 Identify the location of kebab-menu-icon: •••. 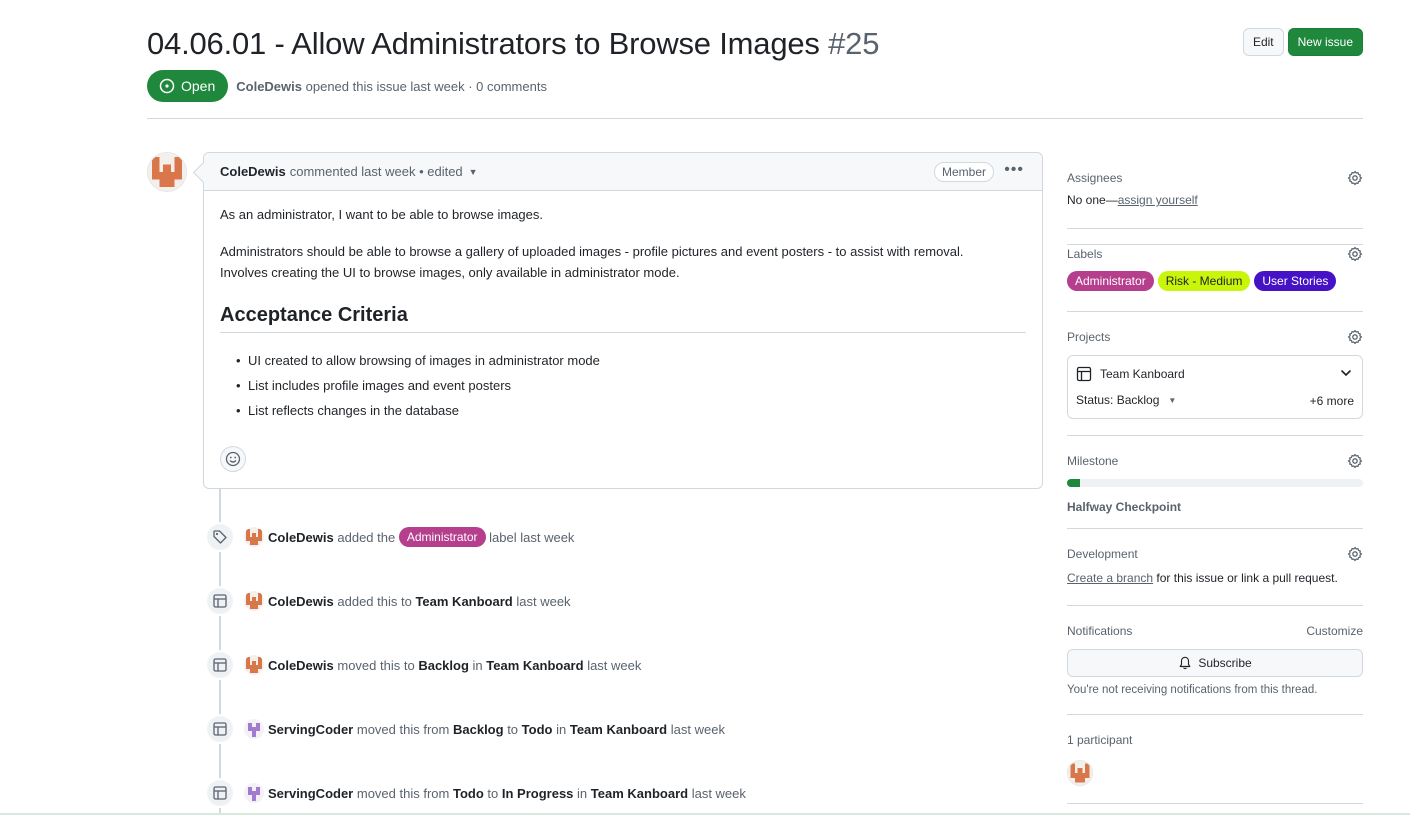
(1014, 170).